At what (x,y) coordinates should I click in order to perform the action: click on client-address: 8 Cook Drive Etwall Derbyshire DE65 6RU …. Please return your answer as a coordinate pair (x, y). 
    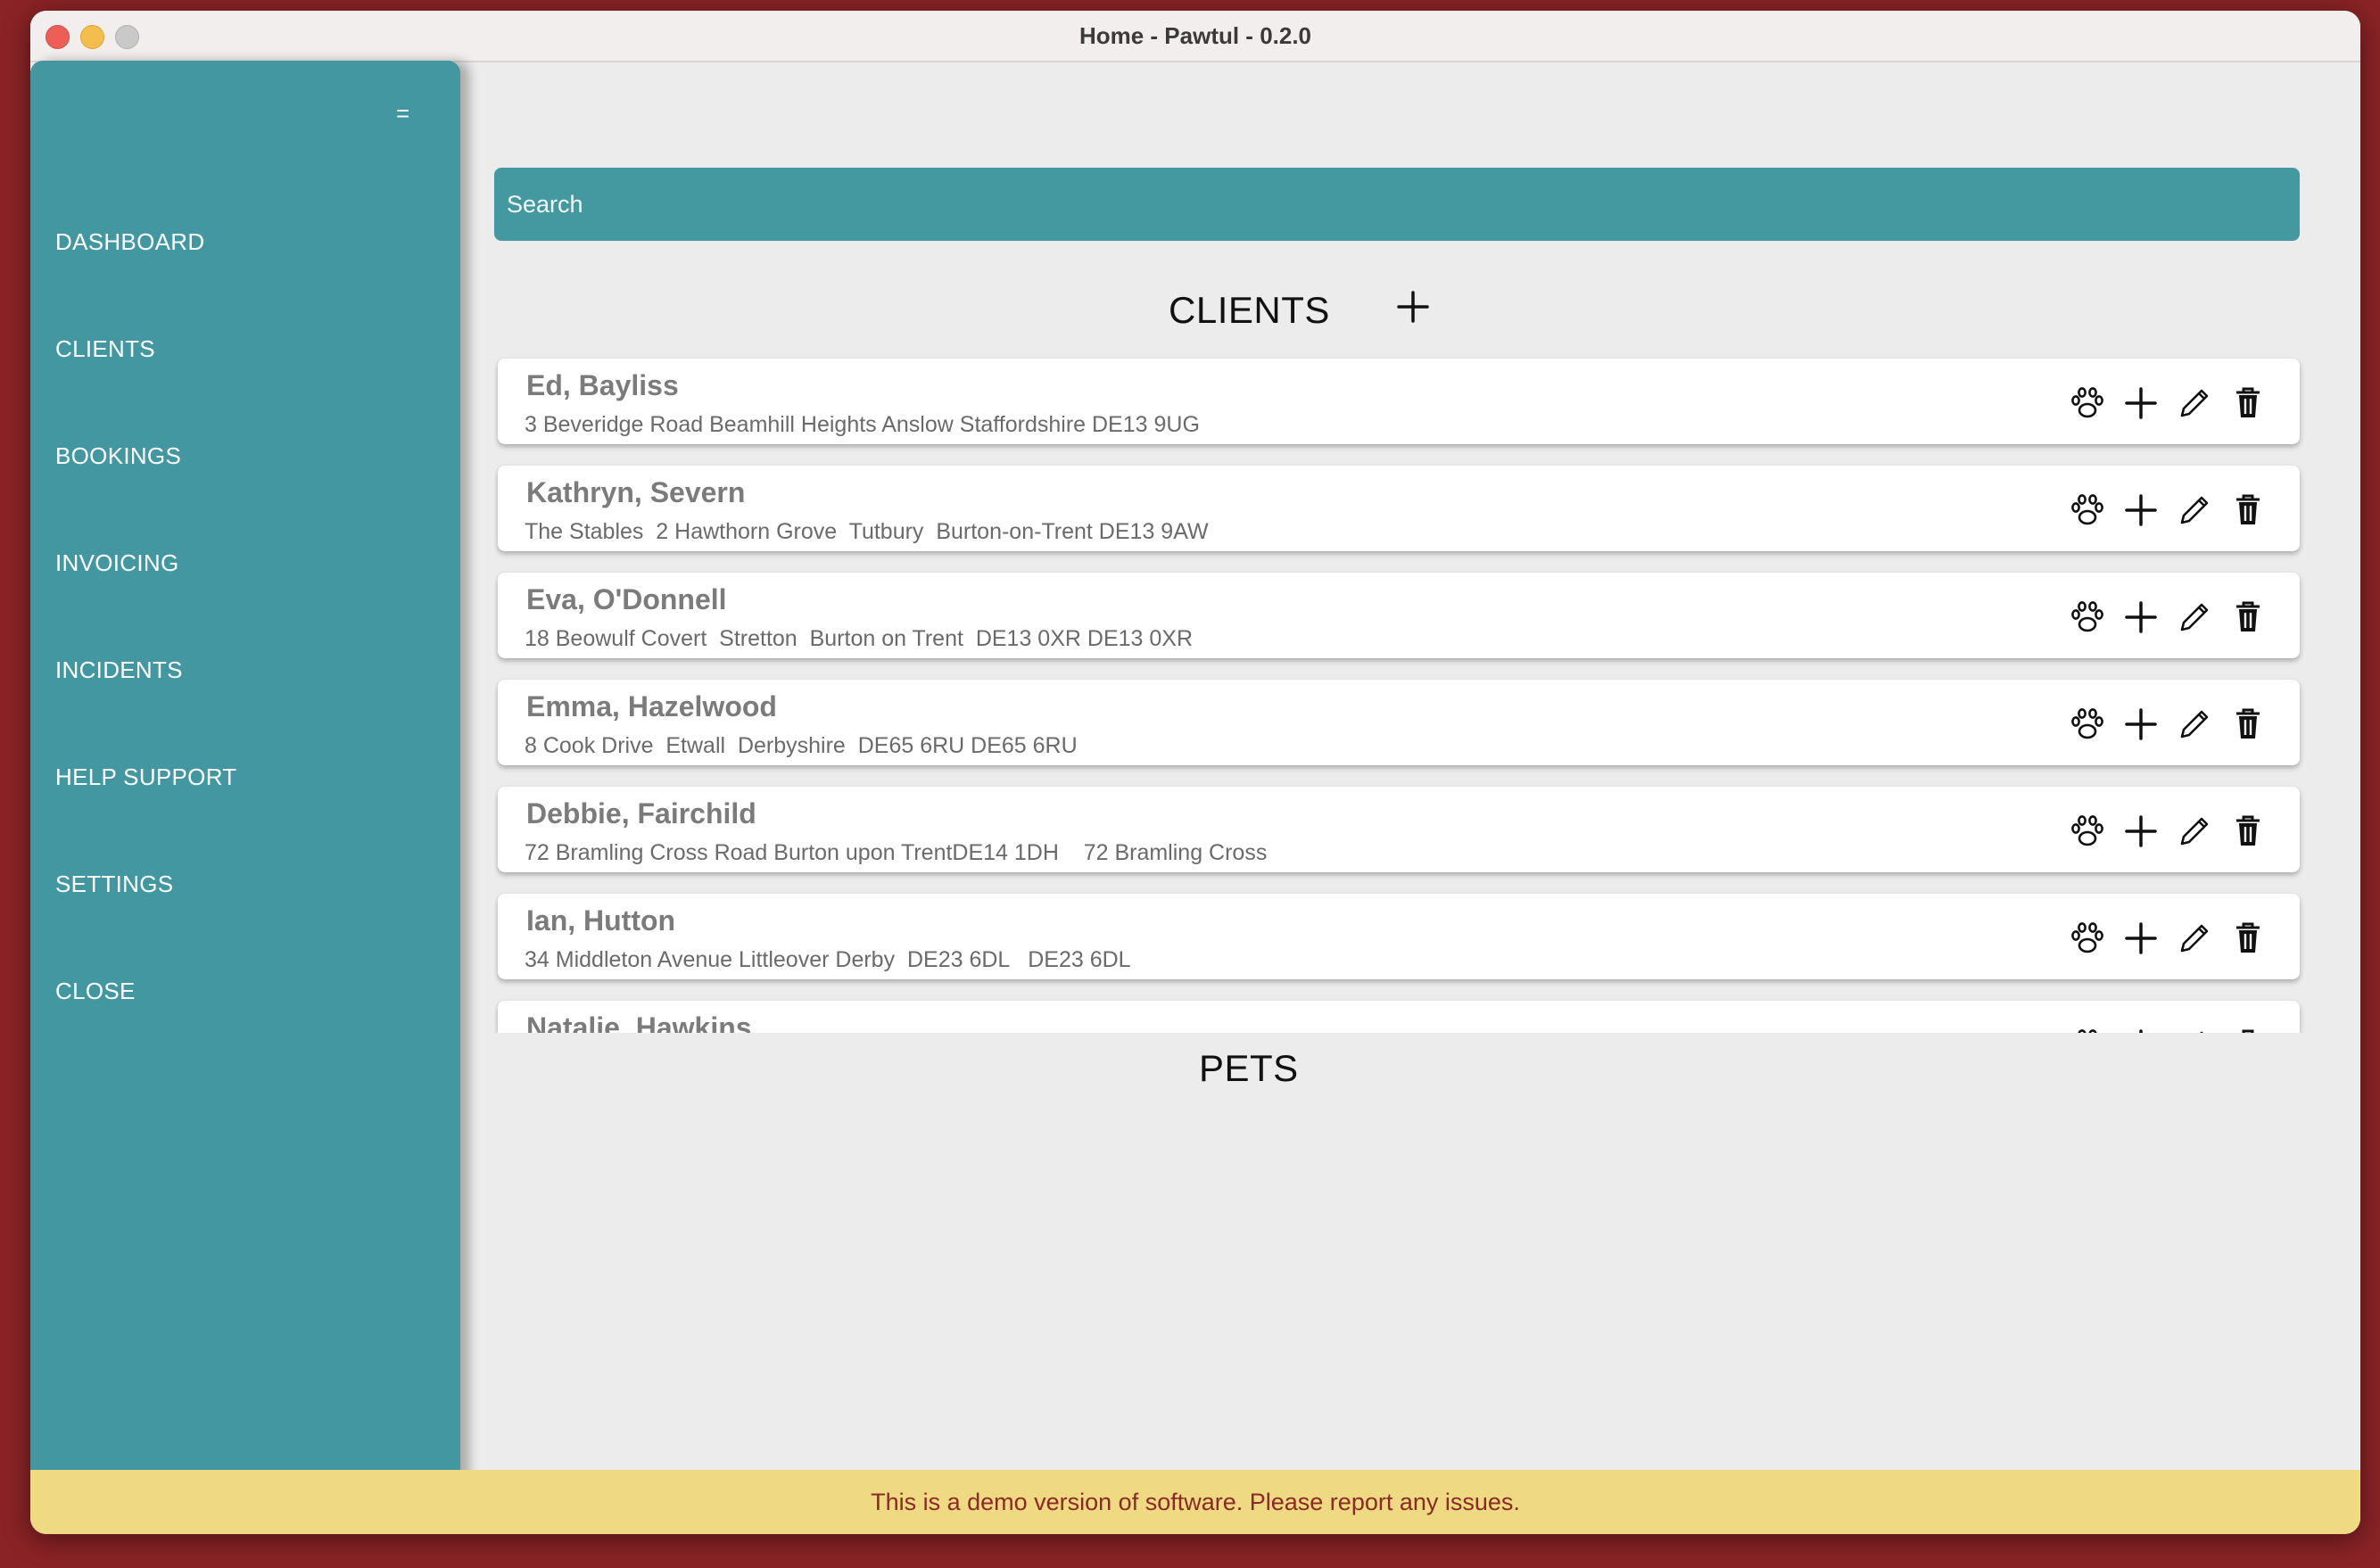
    Looking at the image, I should click on (801, 745).